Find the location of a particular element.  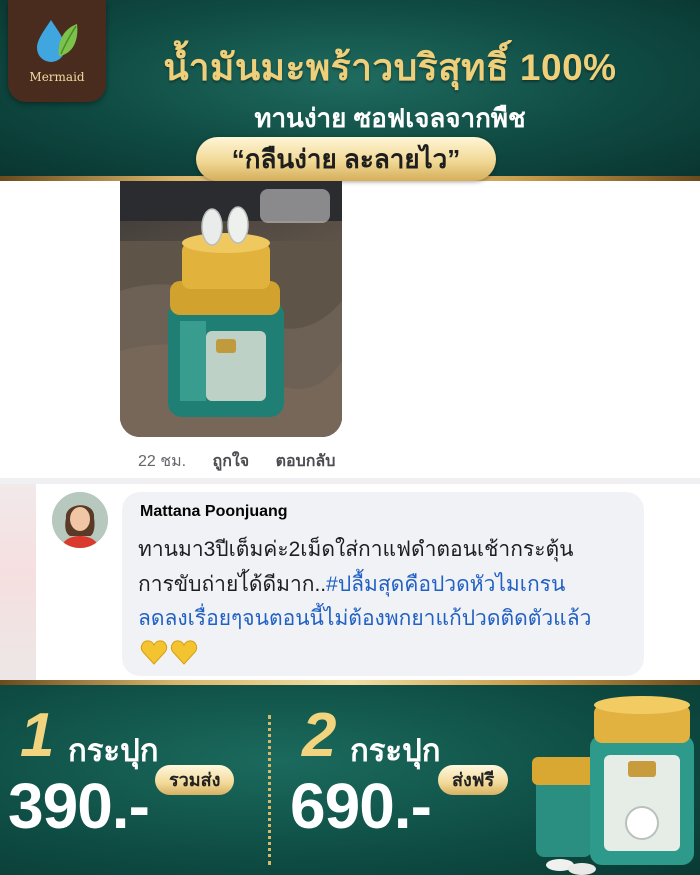

offer-tag: รวมส่ง is located at coordinates (195, 780).